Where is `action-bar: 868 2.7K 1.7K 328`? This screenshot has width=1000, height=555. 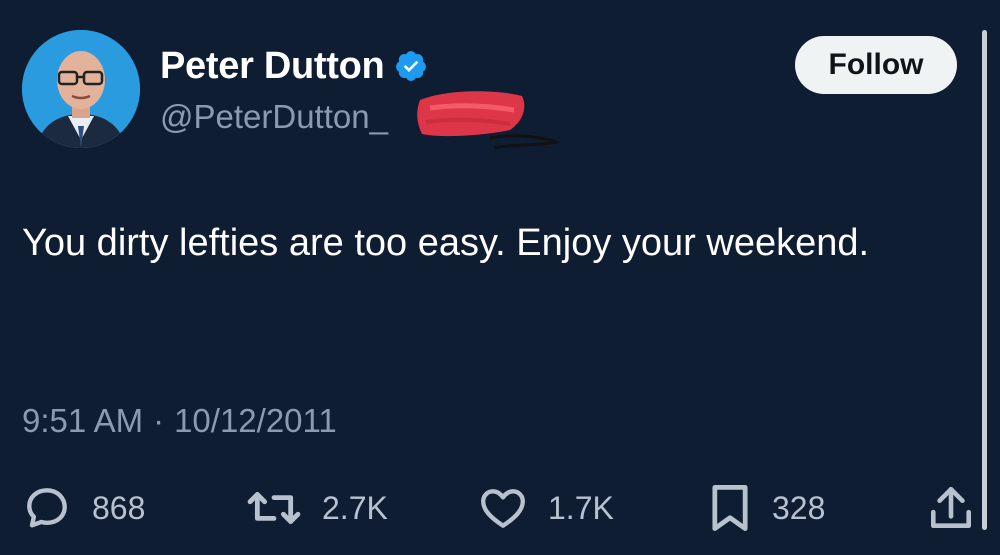
action-bar: 868 2.7K 1.7K 328 is located at coordinates (500, 508).